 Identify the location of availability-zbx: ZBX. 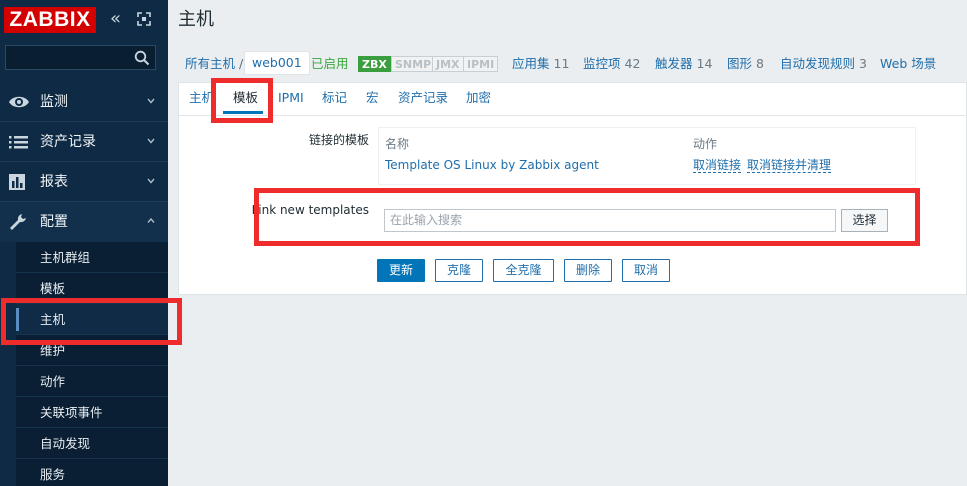
(374, 64).